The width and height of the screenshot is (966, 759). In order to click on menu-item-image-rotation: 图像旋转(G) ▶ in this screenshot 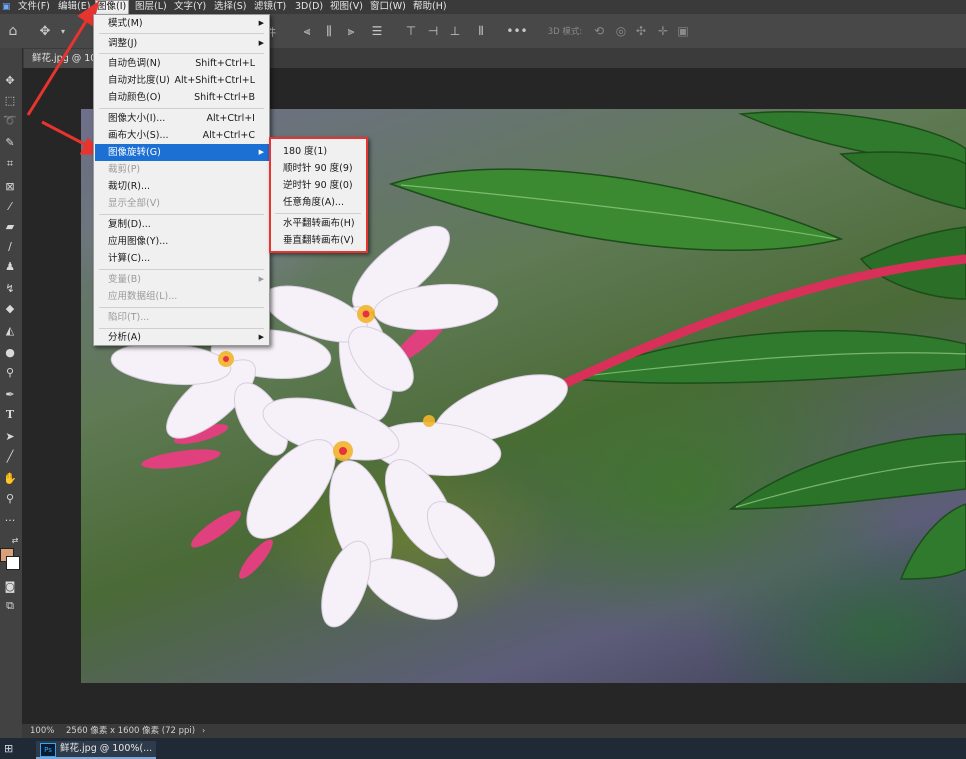, I will do `click(182, 152)`.